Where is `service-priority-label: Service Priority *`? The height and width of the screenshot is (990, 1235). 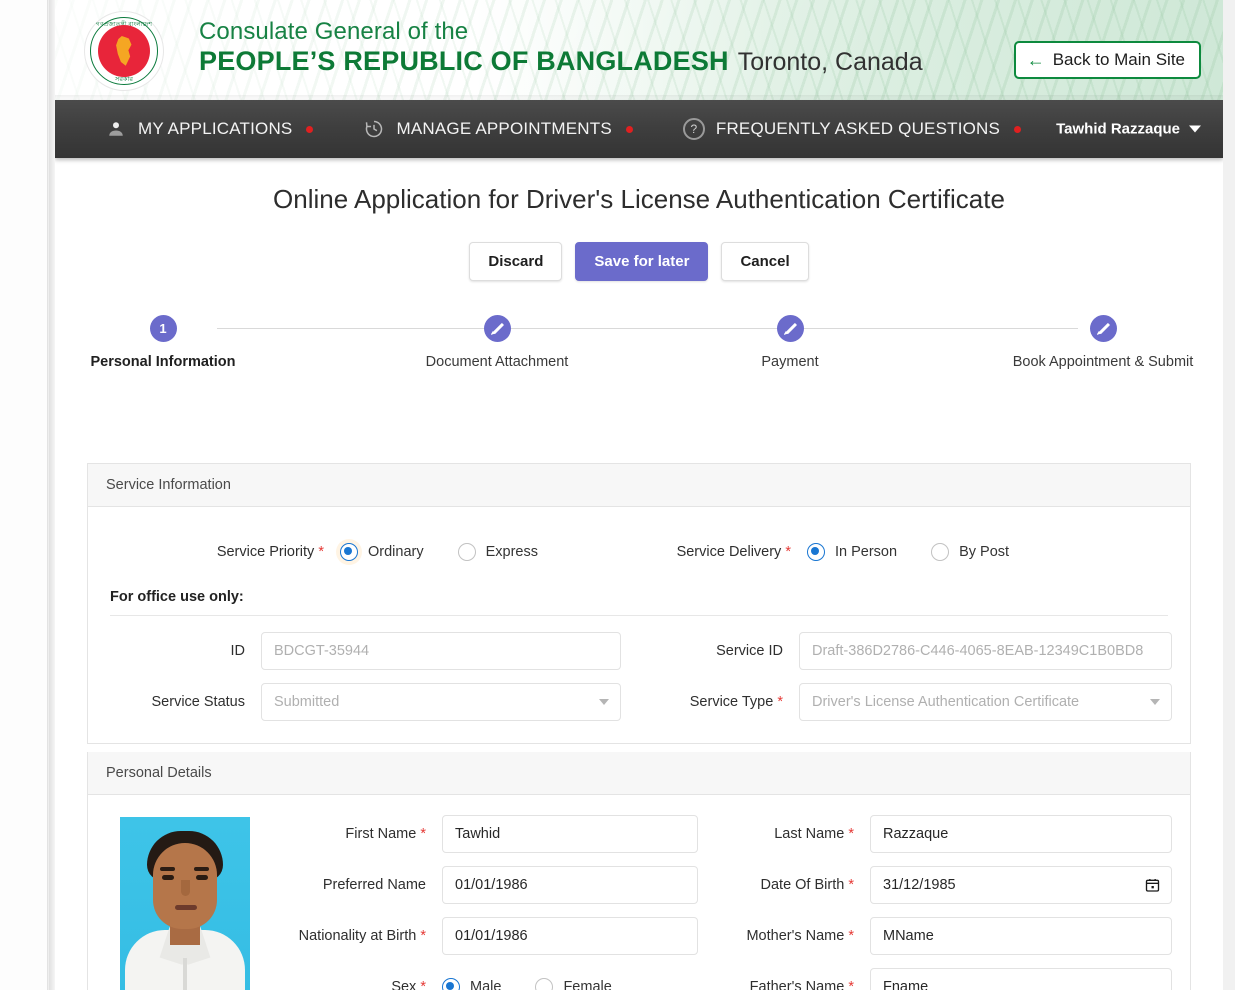 service-priority-label: Service Priority * is located at coordinates (223, 552).